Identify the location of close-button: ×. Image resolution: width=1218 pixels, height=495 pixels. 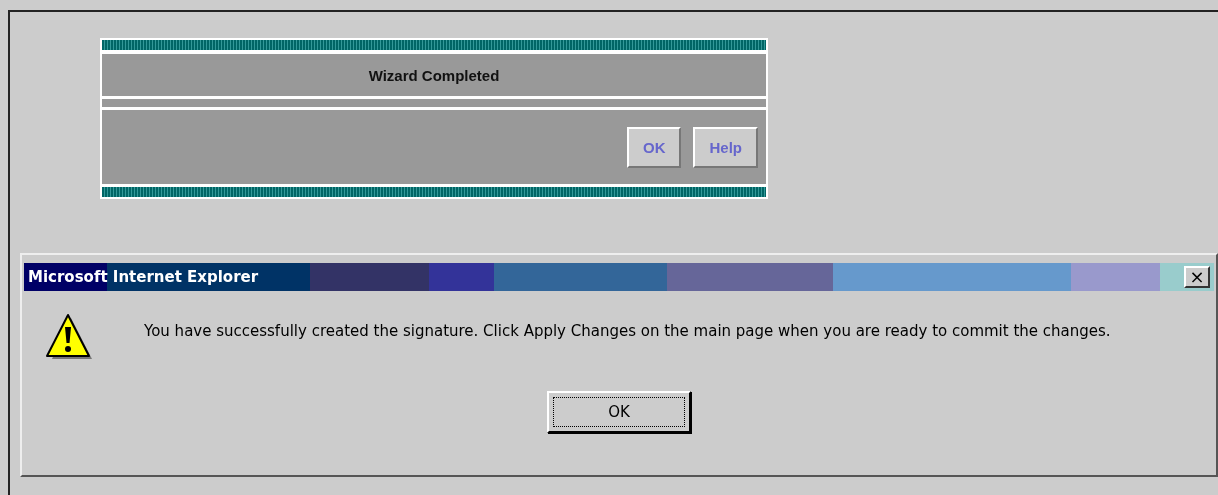
(1197, 277).